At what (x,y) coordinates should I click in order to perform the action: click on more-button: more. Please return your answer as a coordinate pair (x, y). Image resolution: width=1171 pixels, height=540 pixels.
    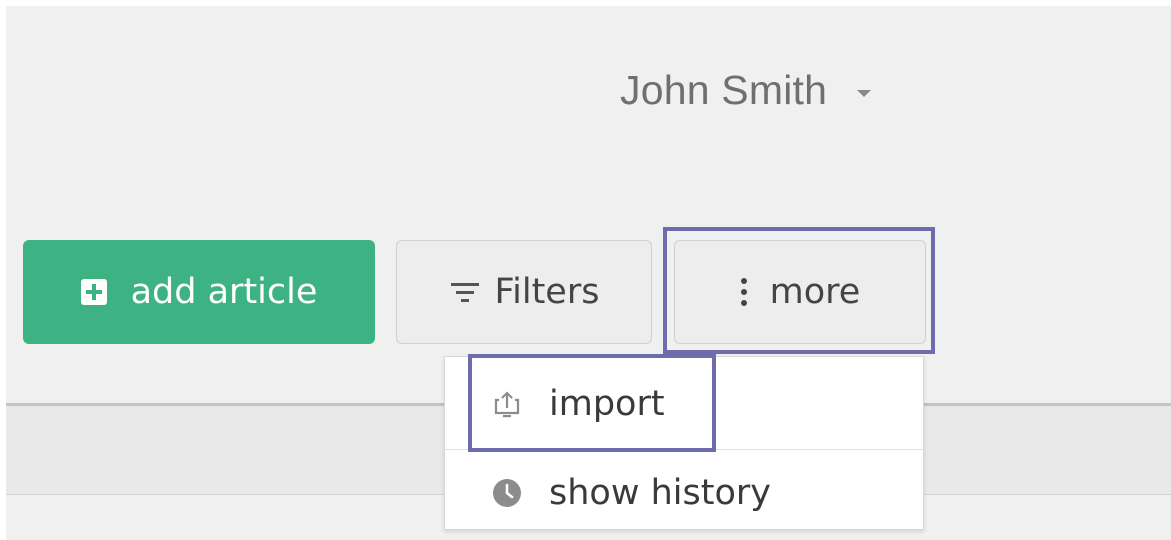
    Looking at the image, I should click on (800, 292).